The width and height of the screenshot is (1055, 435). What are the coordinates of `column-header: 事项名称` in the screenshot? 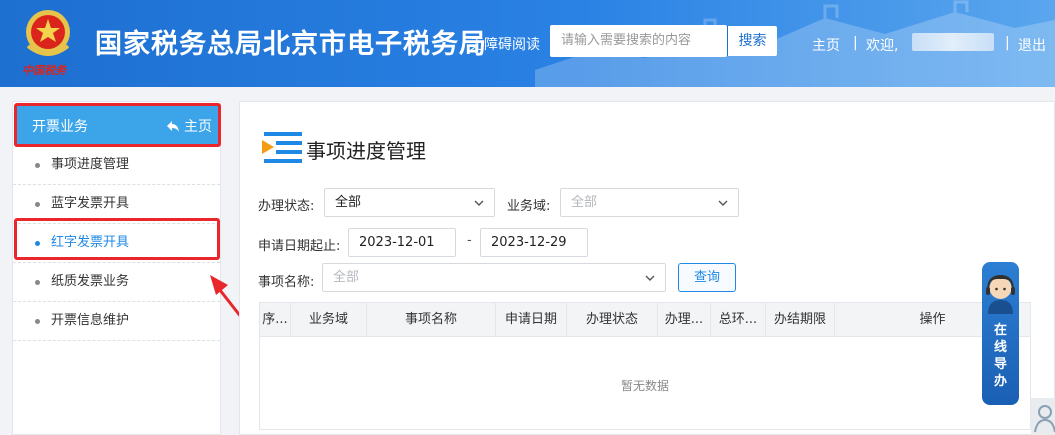 It's located at (431, 320).